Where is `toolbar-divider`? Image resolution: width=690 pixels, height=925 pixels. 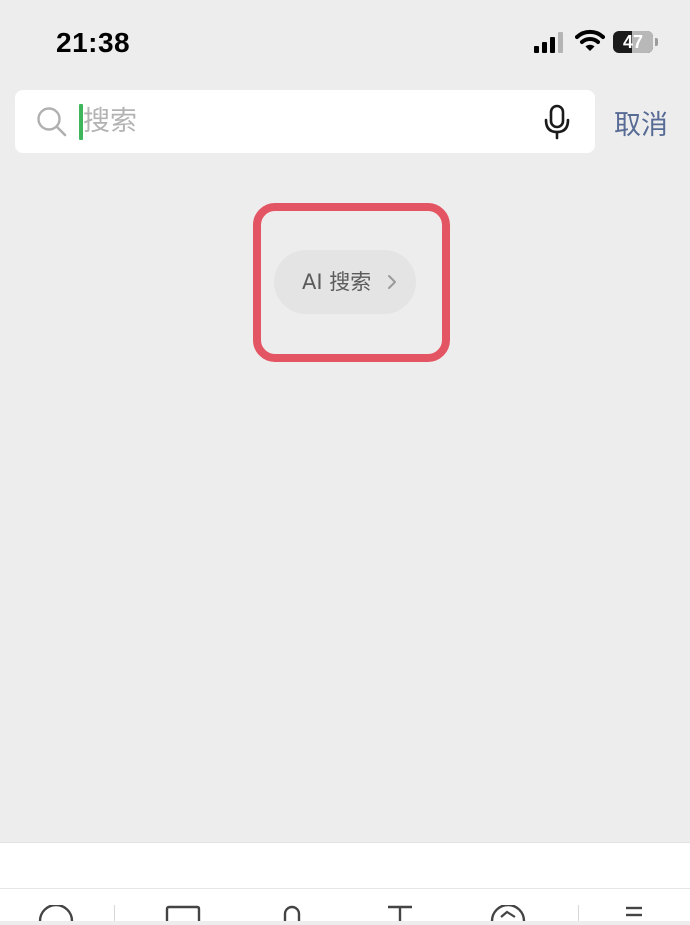
toolbar-divider is located at coordinates (345, 888).